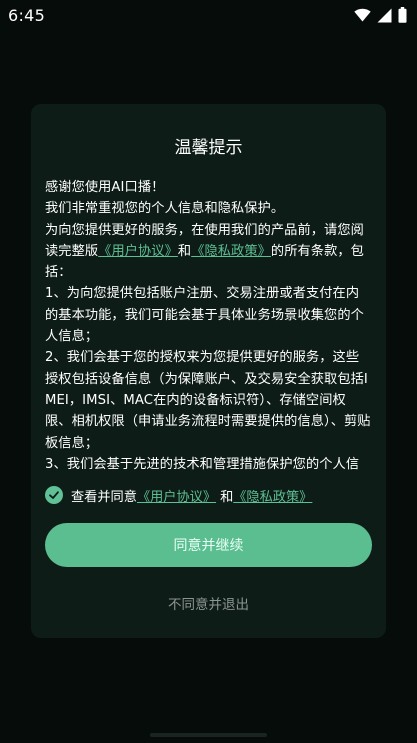 This screenshot has height=743, width=417. Describe the element at coordinates (208, 603) in the screenshot. I see `disagree-exit-button: 不同意并退出` at that location.